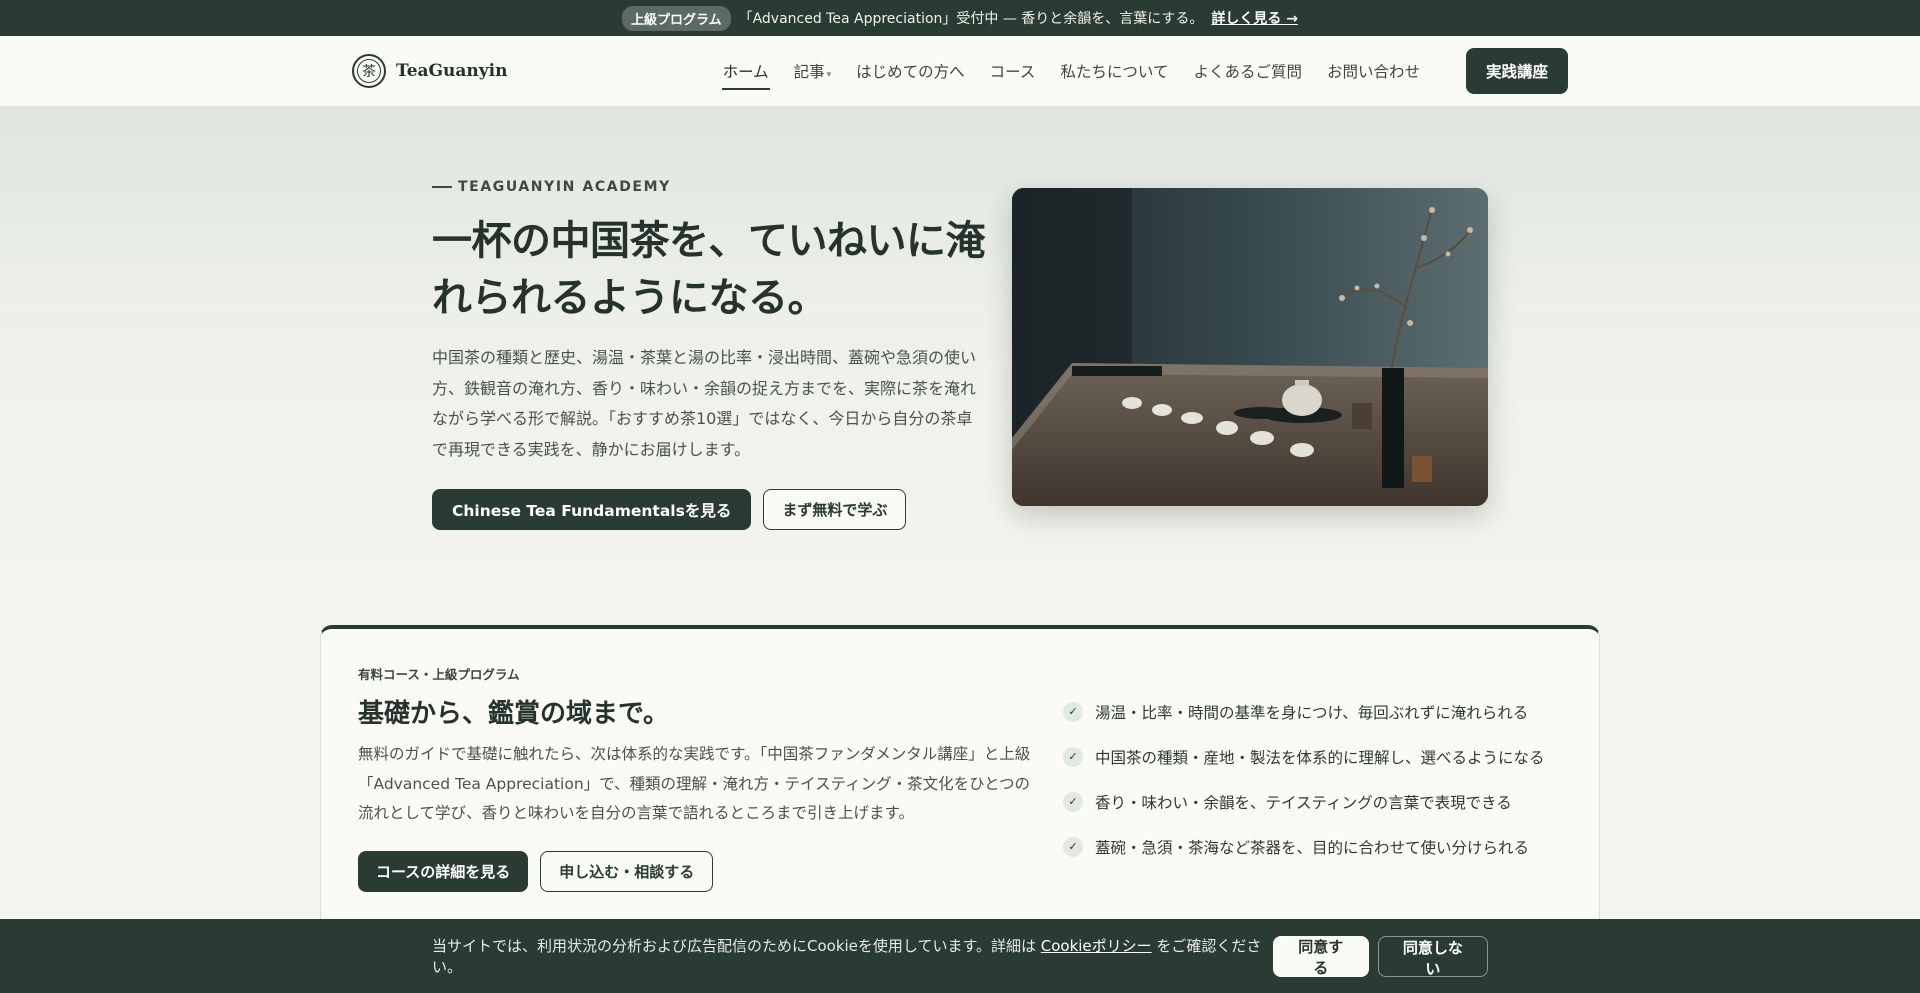 The image size is (1920, 993). Describe the element at coordinates (712, 187) in the screenshot. I see `hero-eyebrow: TEAGUANYIN ACADEMY` at that location.